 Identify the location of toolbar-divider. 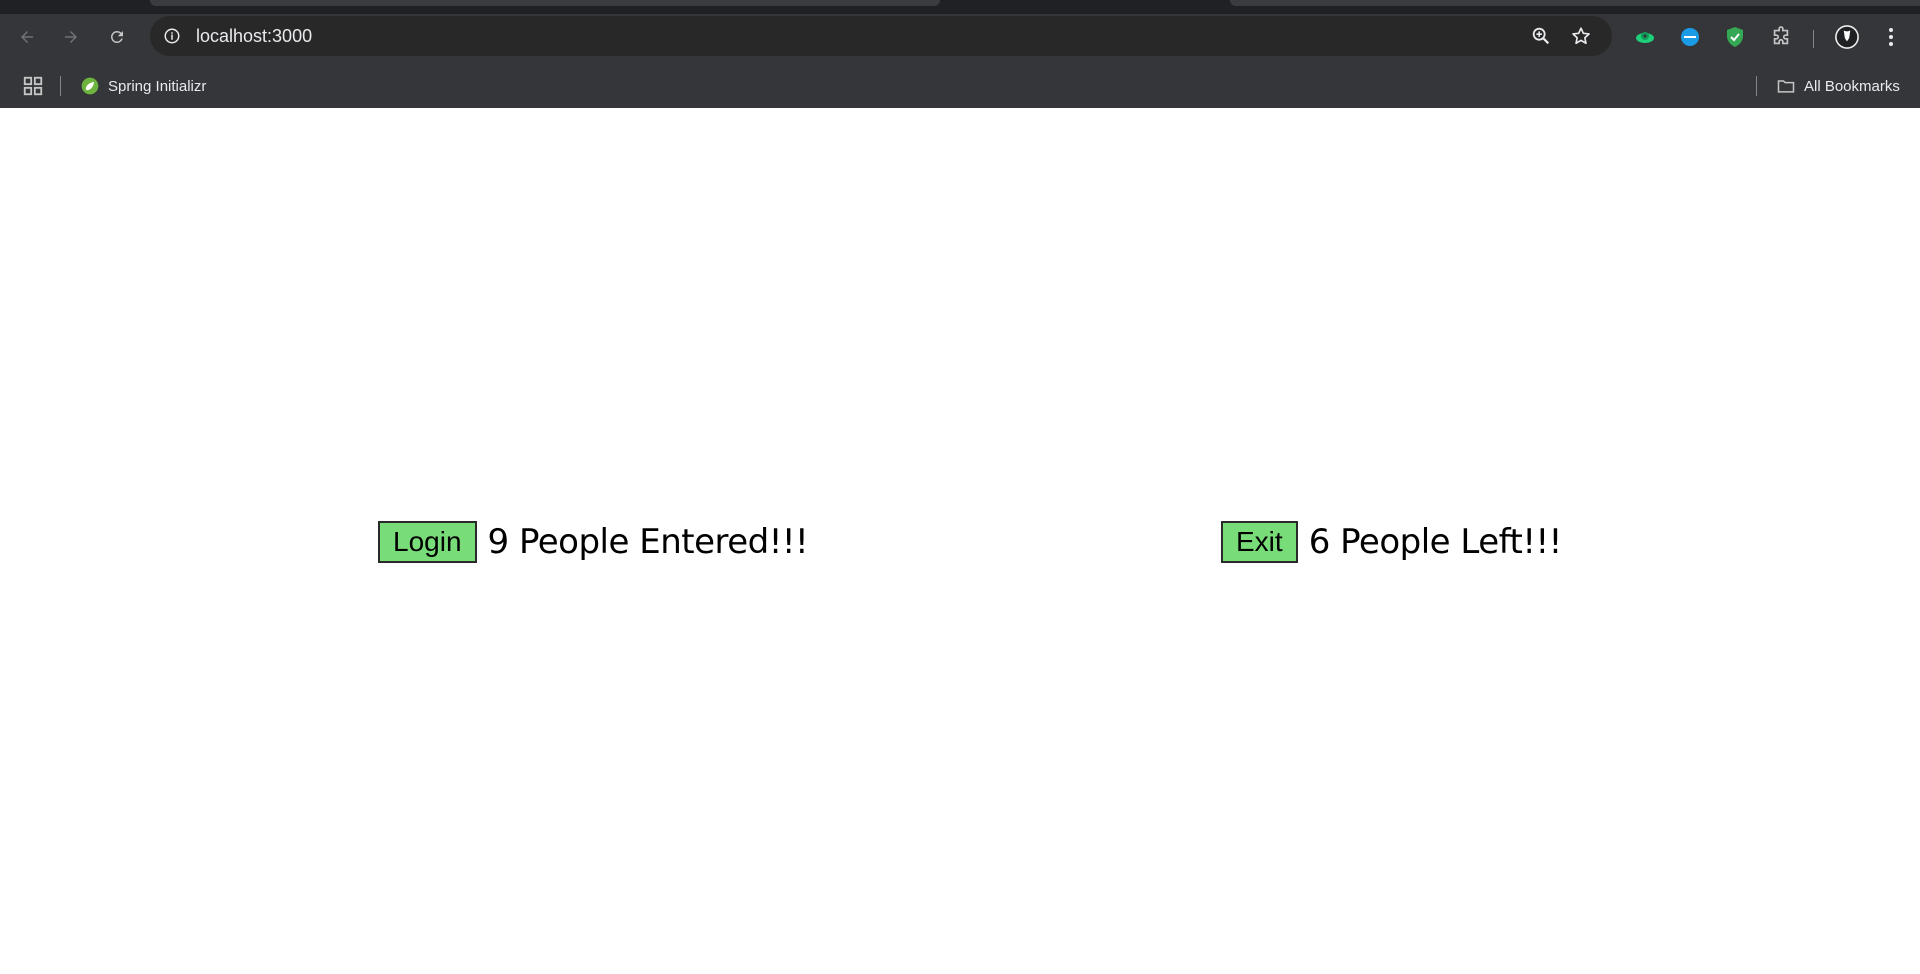
(1813, 39).